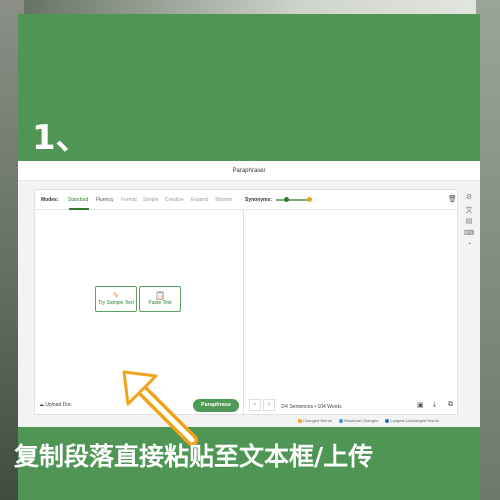  What do you see at coordinates (50, 200) in the screenshot?
I see `modes-label: Modes:` at bounding box center [50, 200].